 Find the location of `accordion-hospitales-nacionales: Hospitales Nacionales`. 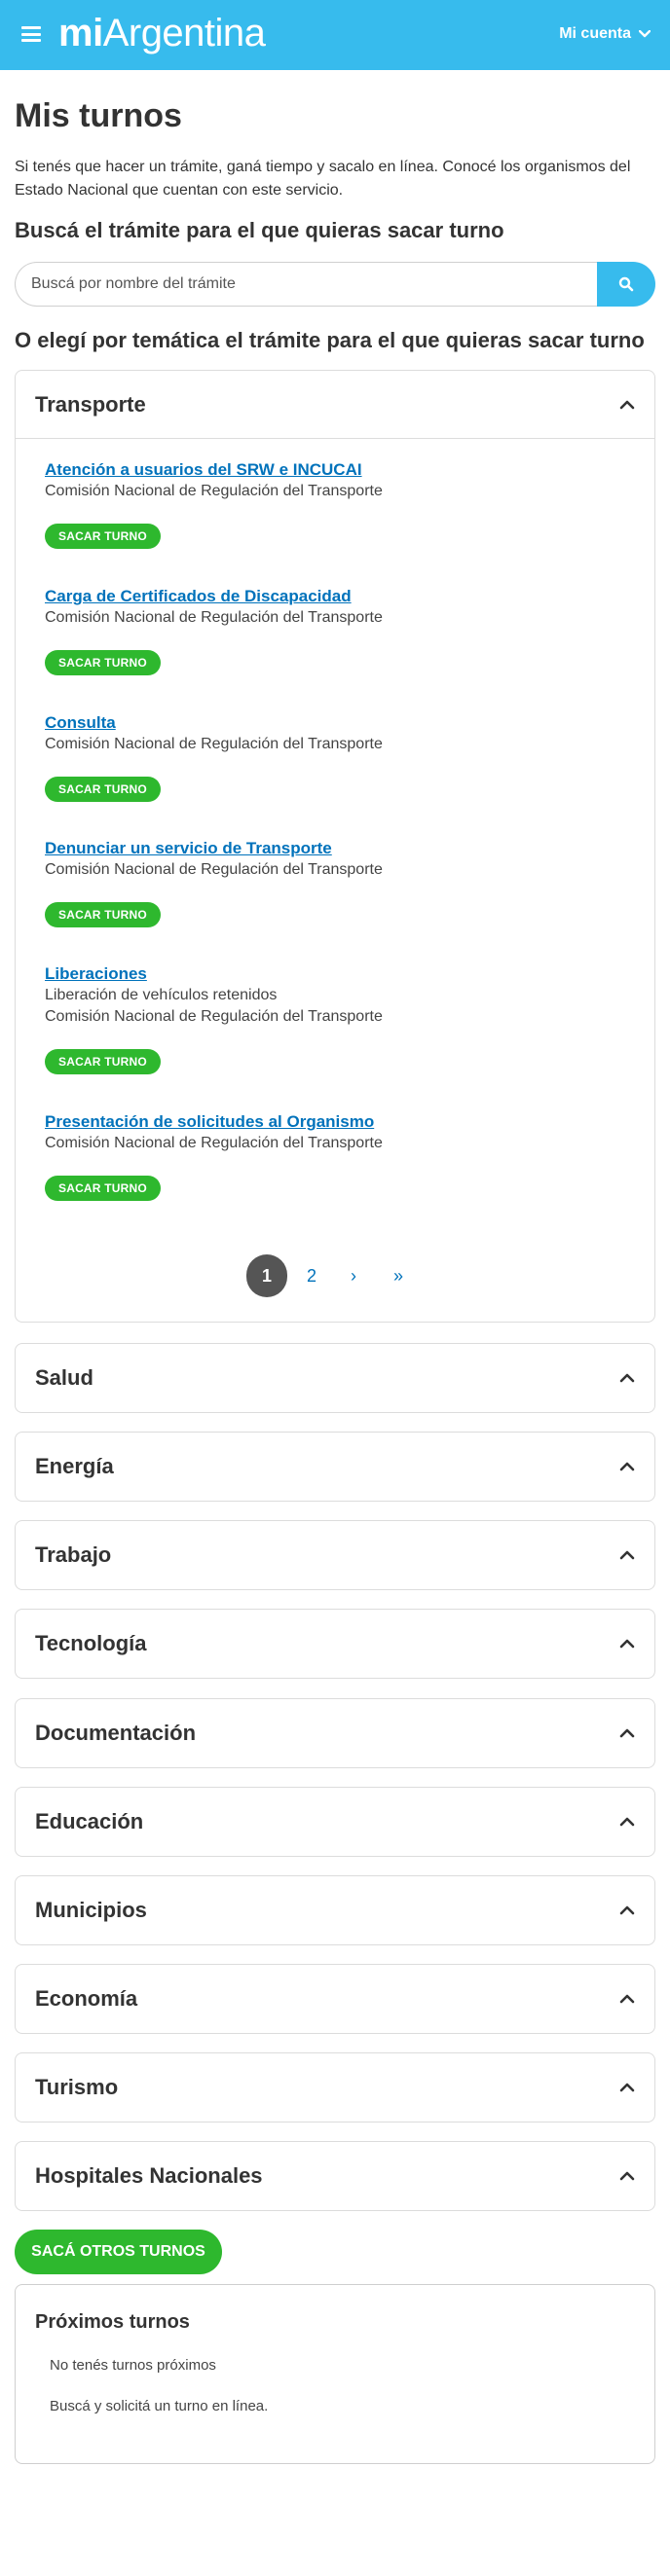

accordion-hospitales-nacionales: Hospitales Nacionales is located at coordinates (335, 2176).